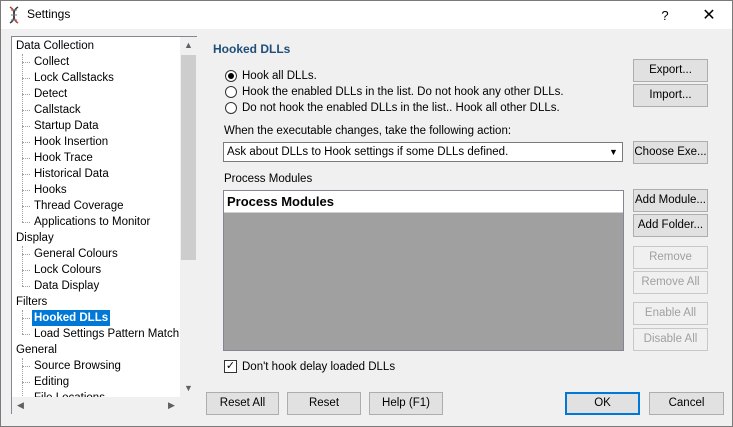 Image resolution: width=733 pixels, height=427 pixels. I want to click on tree-item: Callstack, so click(57, 110).